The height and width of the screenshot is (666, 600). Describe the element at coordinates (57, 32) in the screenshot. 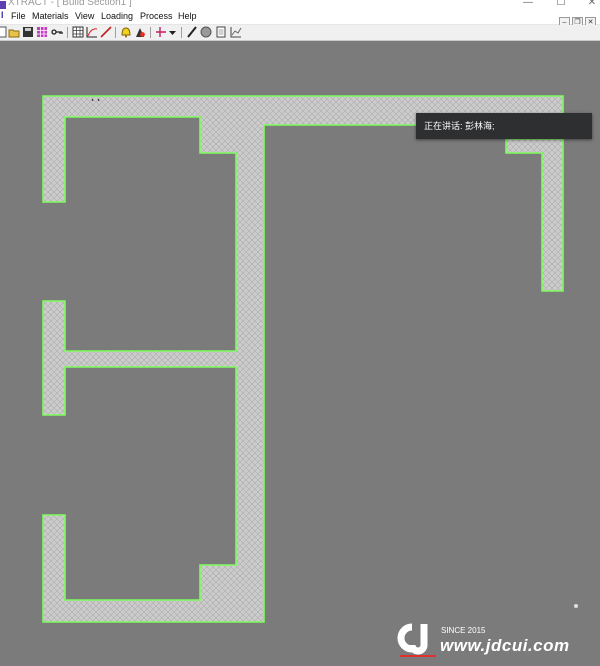

I see `key-icon` at that location.